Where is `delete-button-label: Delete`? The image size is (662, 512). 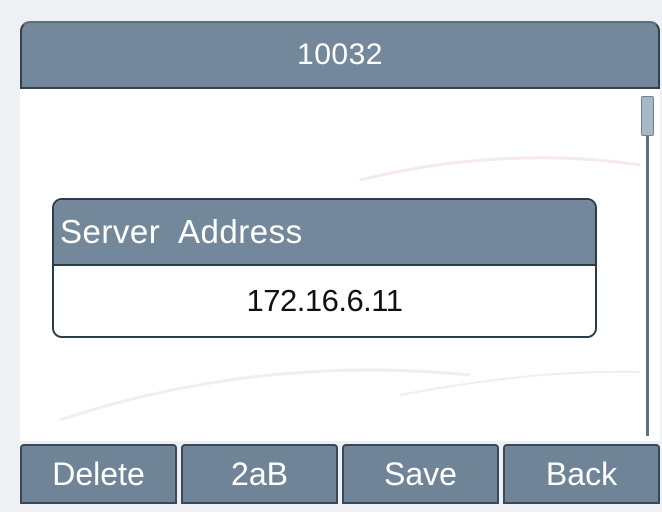 delete-button-label: Delete is located at coordinates (98, 473).